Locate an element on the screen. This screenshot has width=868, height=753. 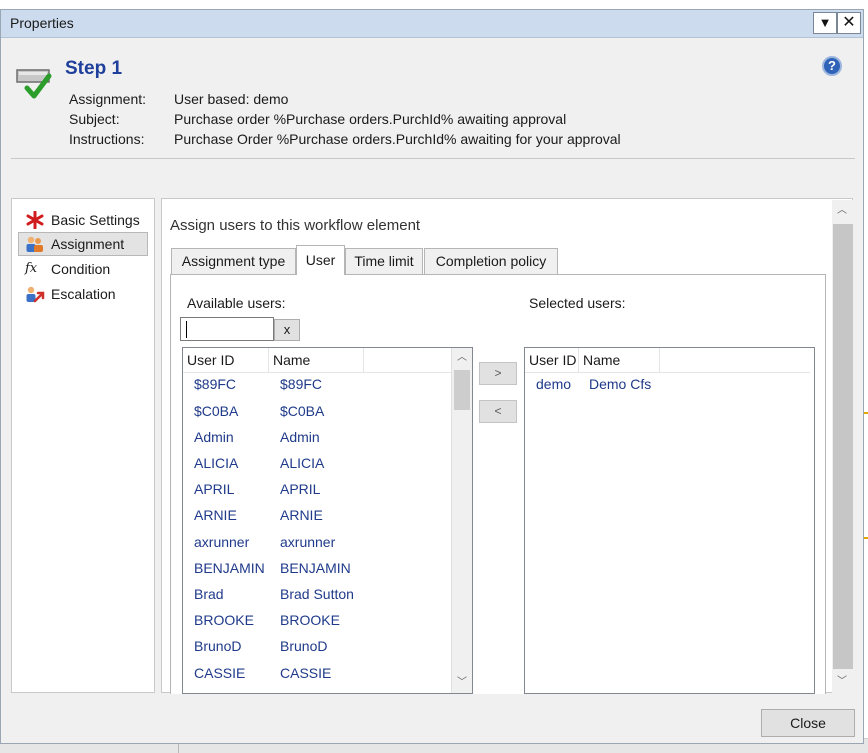
window-menu-button: ▼ is located at coordinates (825, 23).